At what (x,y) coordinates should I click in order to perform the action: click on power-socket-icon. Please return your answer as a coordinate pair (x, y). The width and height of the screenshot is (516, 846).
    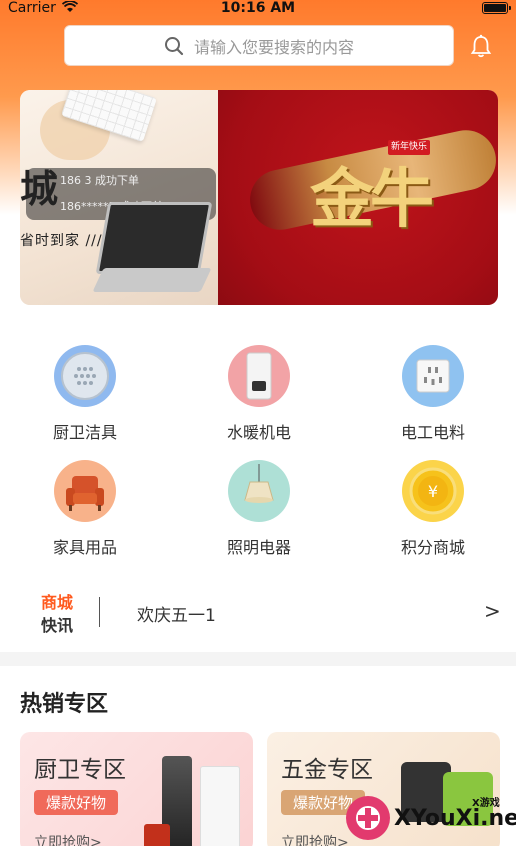
    Looking at the image, I should click on (433, 376).